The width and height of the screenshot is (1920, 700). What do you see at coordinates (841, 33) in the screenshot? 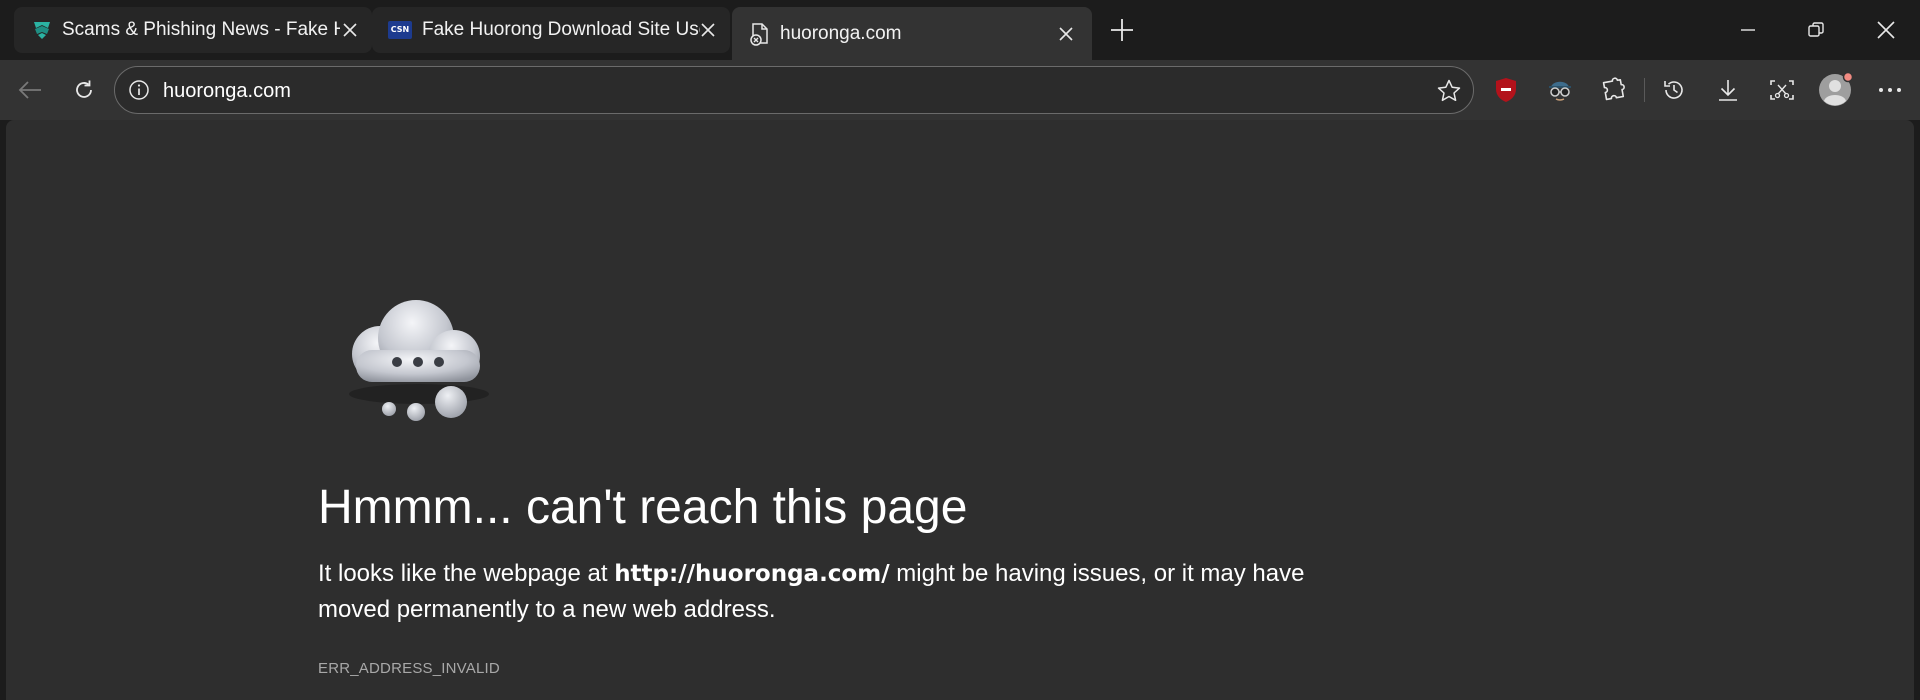
I see `tab-title: huoronga.com` at bounding box center [841, 33].